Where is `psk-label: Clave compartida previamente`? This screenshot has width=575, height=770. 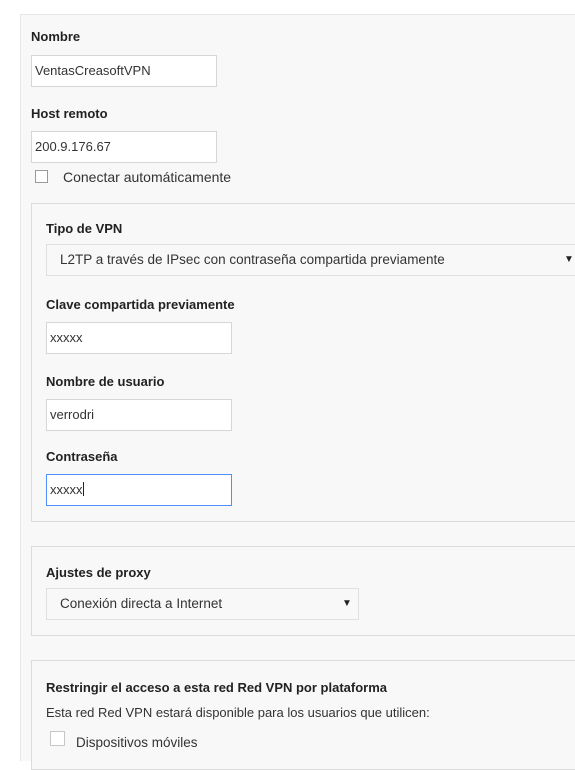
psk-label: Clave compartida previamente is located at coordinates (140, 304).